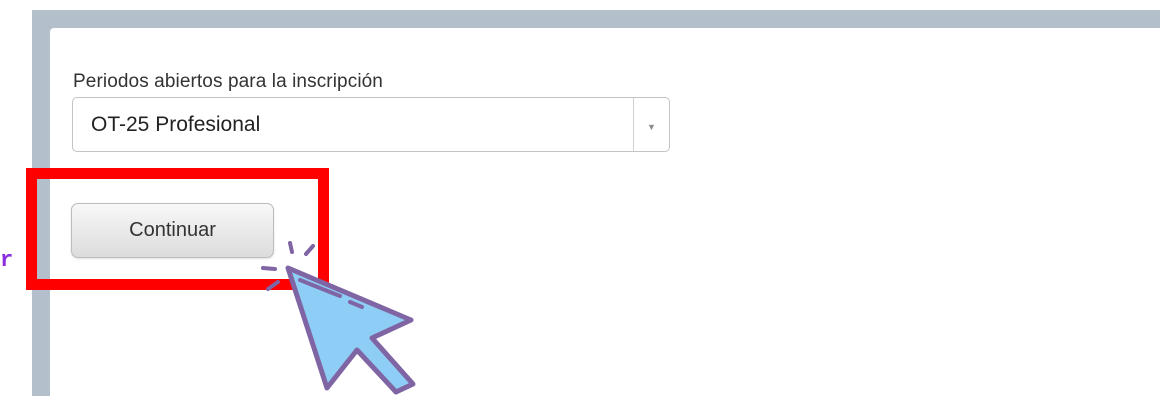 The width and height of the screenshot is (1160, 396). I want to click on selected-period-value: OT-25 Profesional, so click(176, 124).